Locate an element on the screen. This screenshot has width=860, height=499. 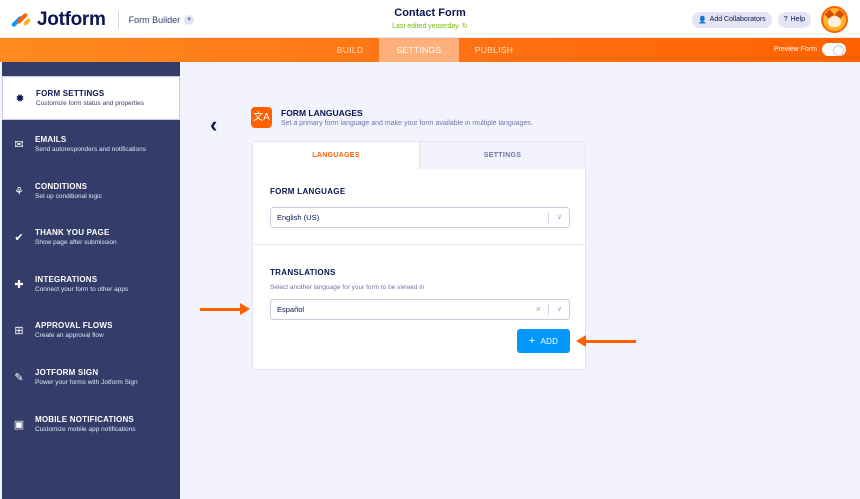
annotation-arrow-right is located at coordinates (225, 309).